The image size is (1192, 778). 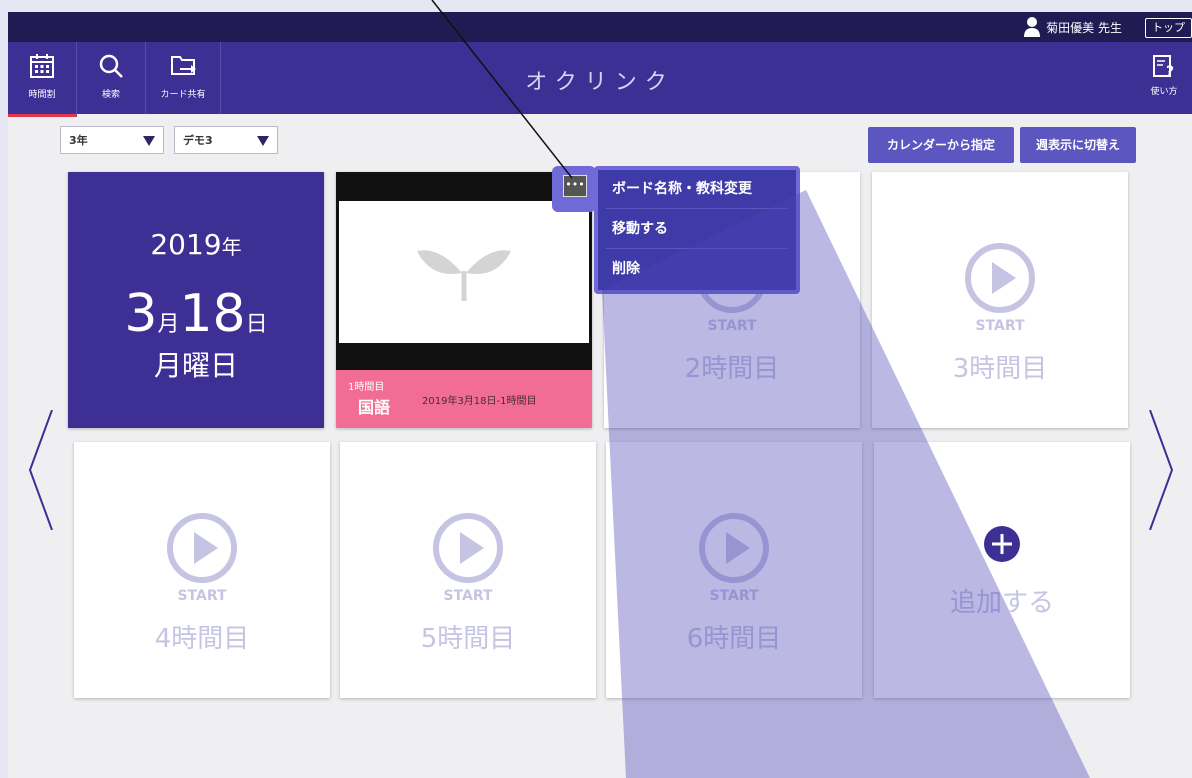 What do you see at coordinates (41, 470) in the screenshot?
I see `prev-arrow-icon` at bounding box center [41, 470].